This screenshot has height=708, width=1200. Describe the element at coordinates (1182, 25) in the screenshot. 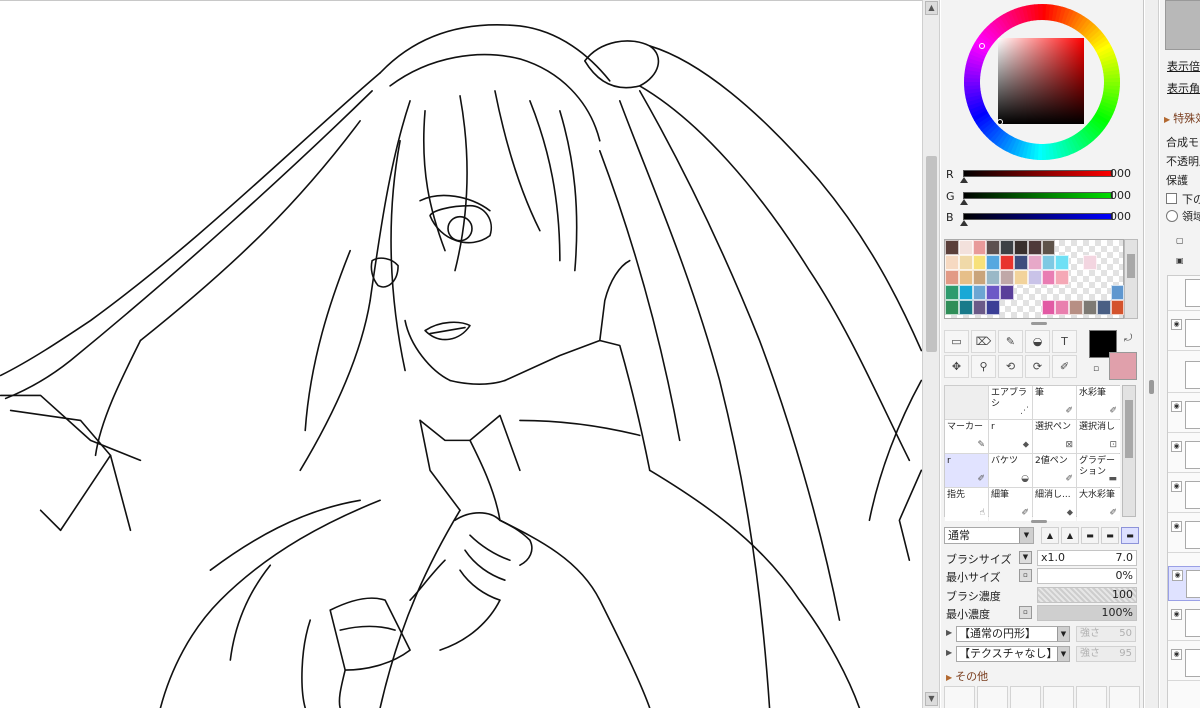

I see `navigator-thumbnail` at that location.